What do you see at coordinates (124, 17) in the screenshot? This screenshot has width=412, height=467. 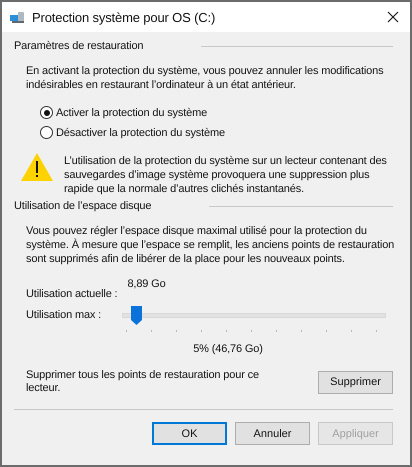 I see `window-title: Protection système pour OS (C:)` at bounding box center [124, 17].